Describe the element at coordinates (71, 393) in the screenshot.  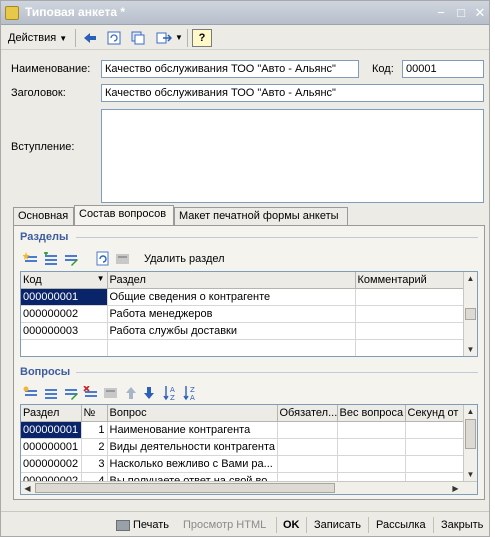
I see `edit-question-icon` at that location.